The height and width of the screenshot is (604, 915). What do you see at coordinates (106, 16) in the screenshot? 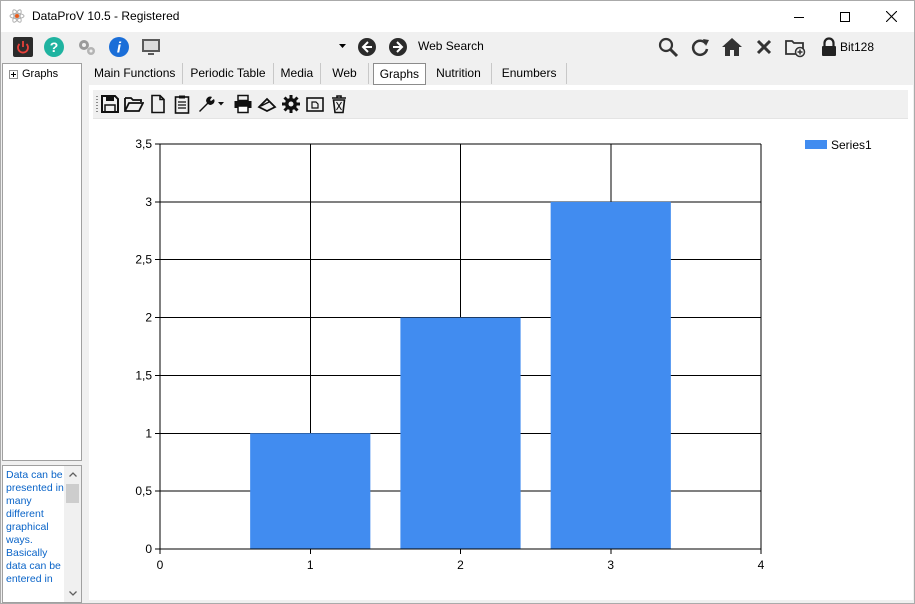
I see `window-title: DataProV 10.5 - Registered` at bounding box center [106, 16].